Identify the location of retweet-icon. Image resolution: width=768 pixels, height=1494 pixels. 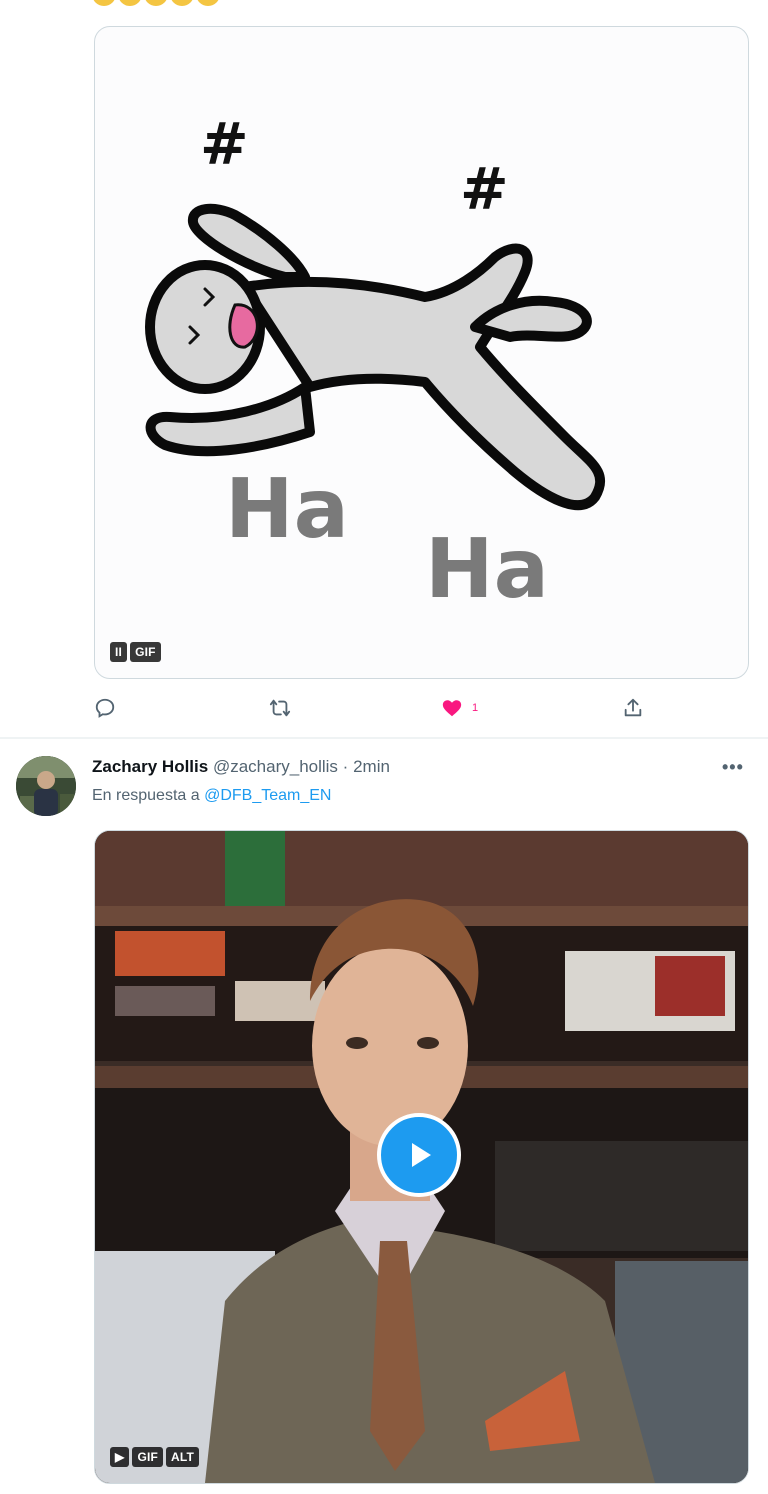
(280, 708).